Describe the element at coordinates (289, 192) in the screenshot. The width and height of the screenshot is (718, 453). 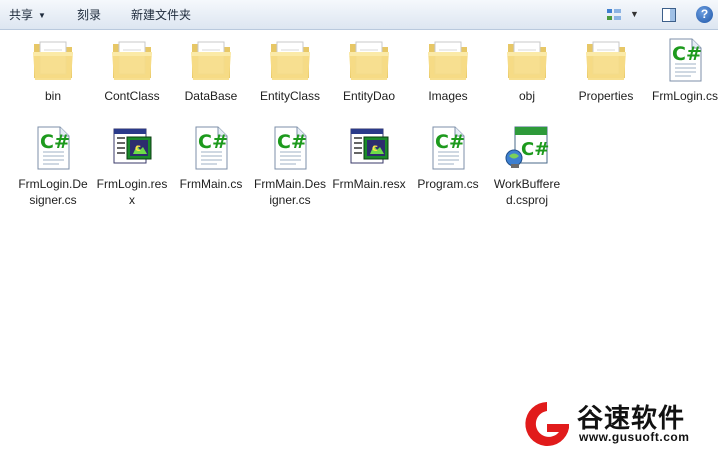
I see `item-label: FrmMain.Designer.cs` at that location.